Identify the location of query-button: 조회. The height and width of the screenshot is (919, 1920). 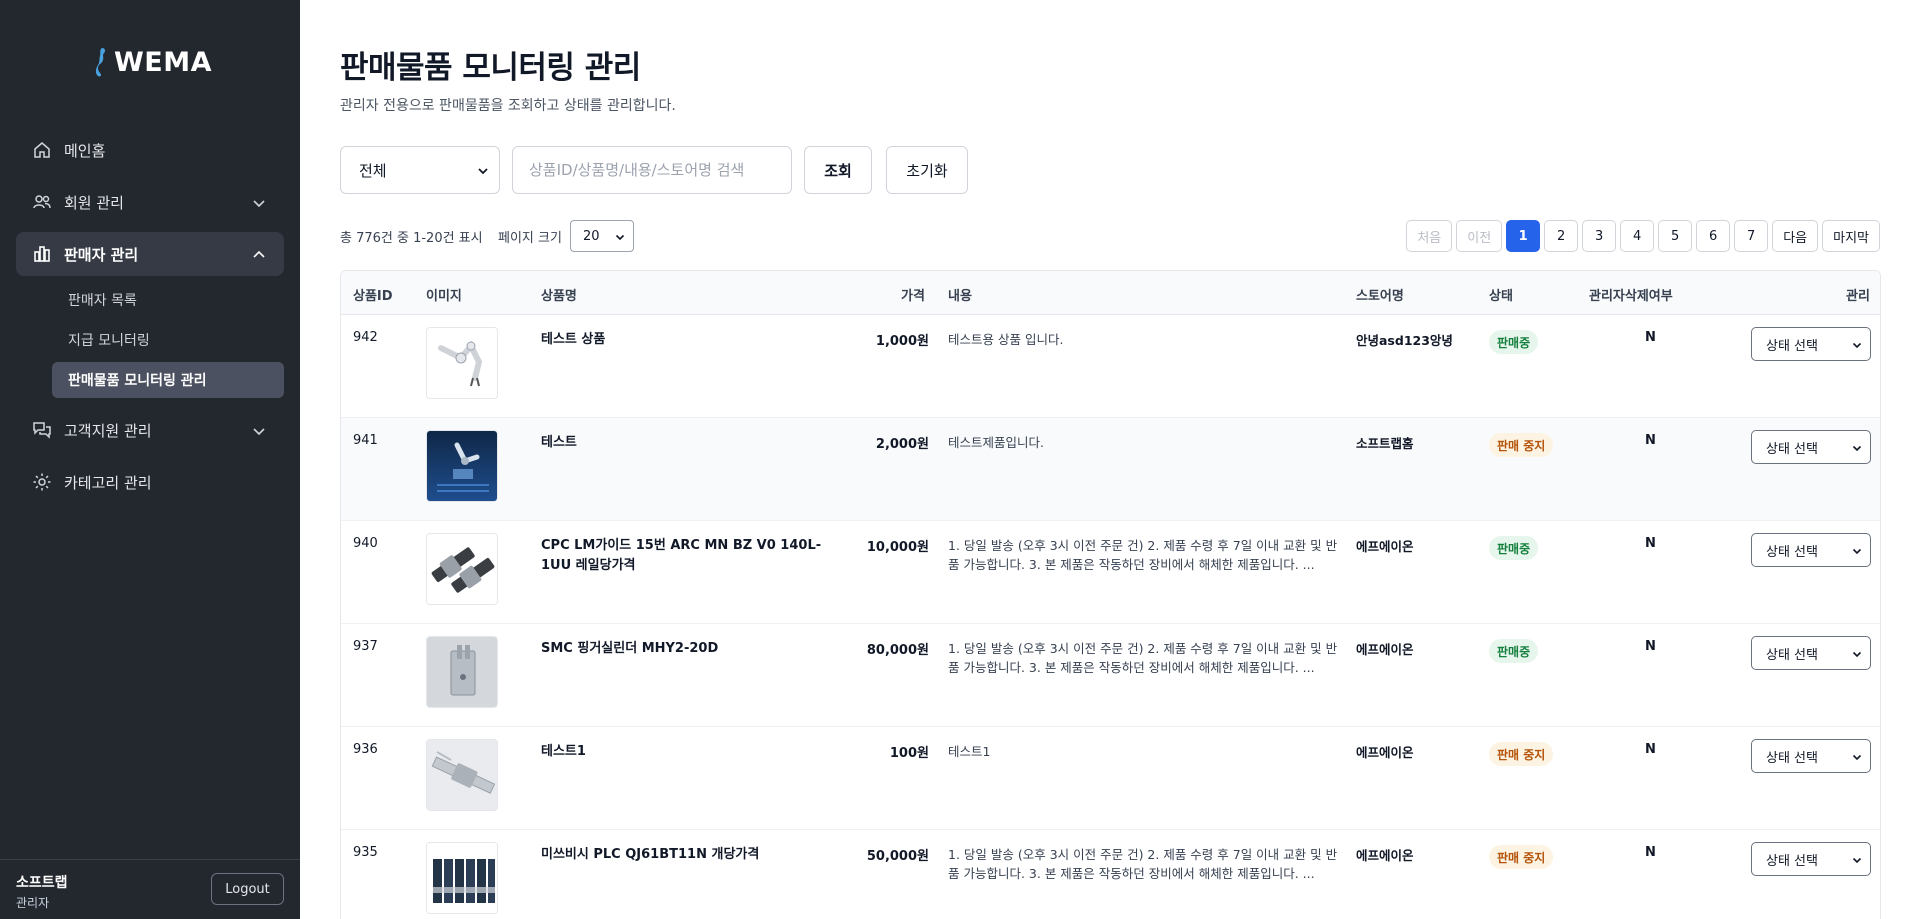
(838, 170).